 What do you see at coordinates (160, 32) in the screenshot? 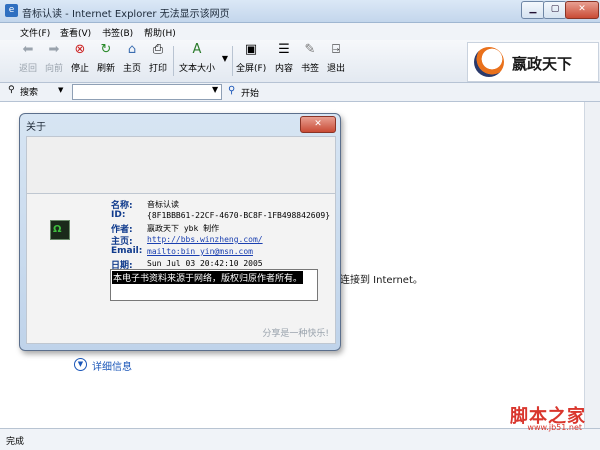
I see `menu-help: 帮助(H)` at bounding box center [160, 32].